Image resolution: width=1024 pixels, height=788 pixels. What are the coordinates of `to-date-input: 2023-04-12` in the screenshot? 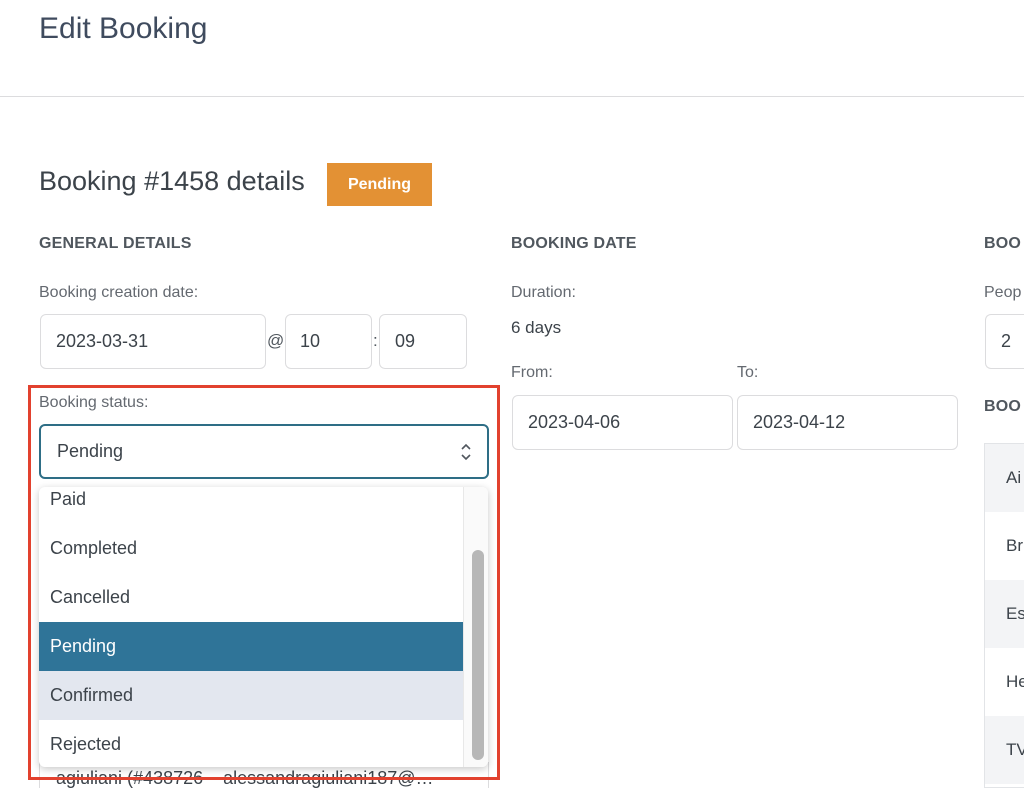 It's located at (847, 422).